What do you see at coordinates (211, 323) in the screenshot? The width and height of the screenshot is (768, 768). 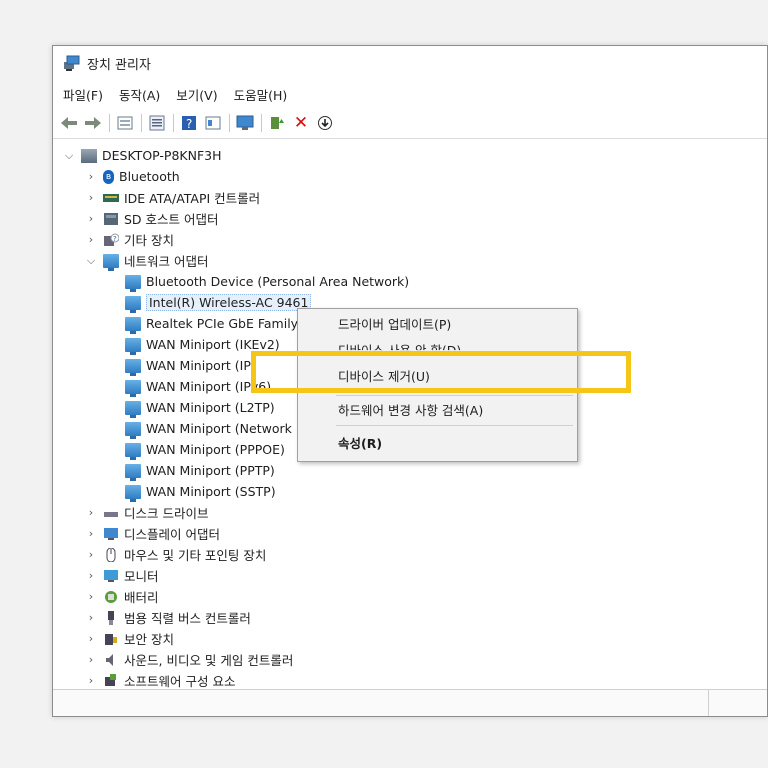 I see `tree-device-realtek: Realtek PCIe GbE Family` at bounding box center [211, 323].